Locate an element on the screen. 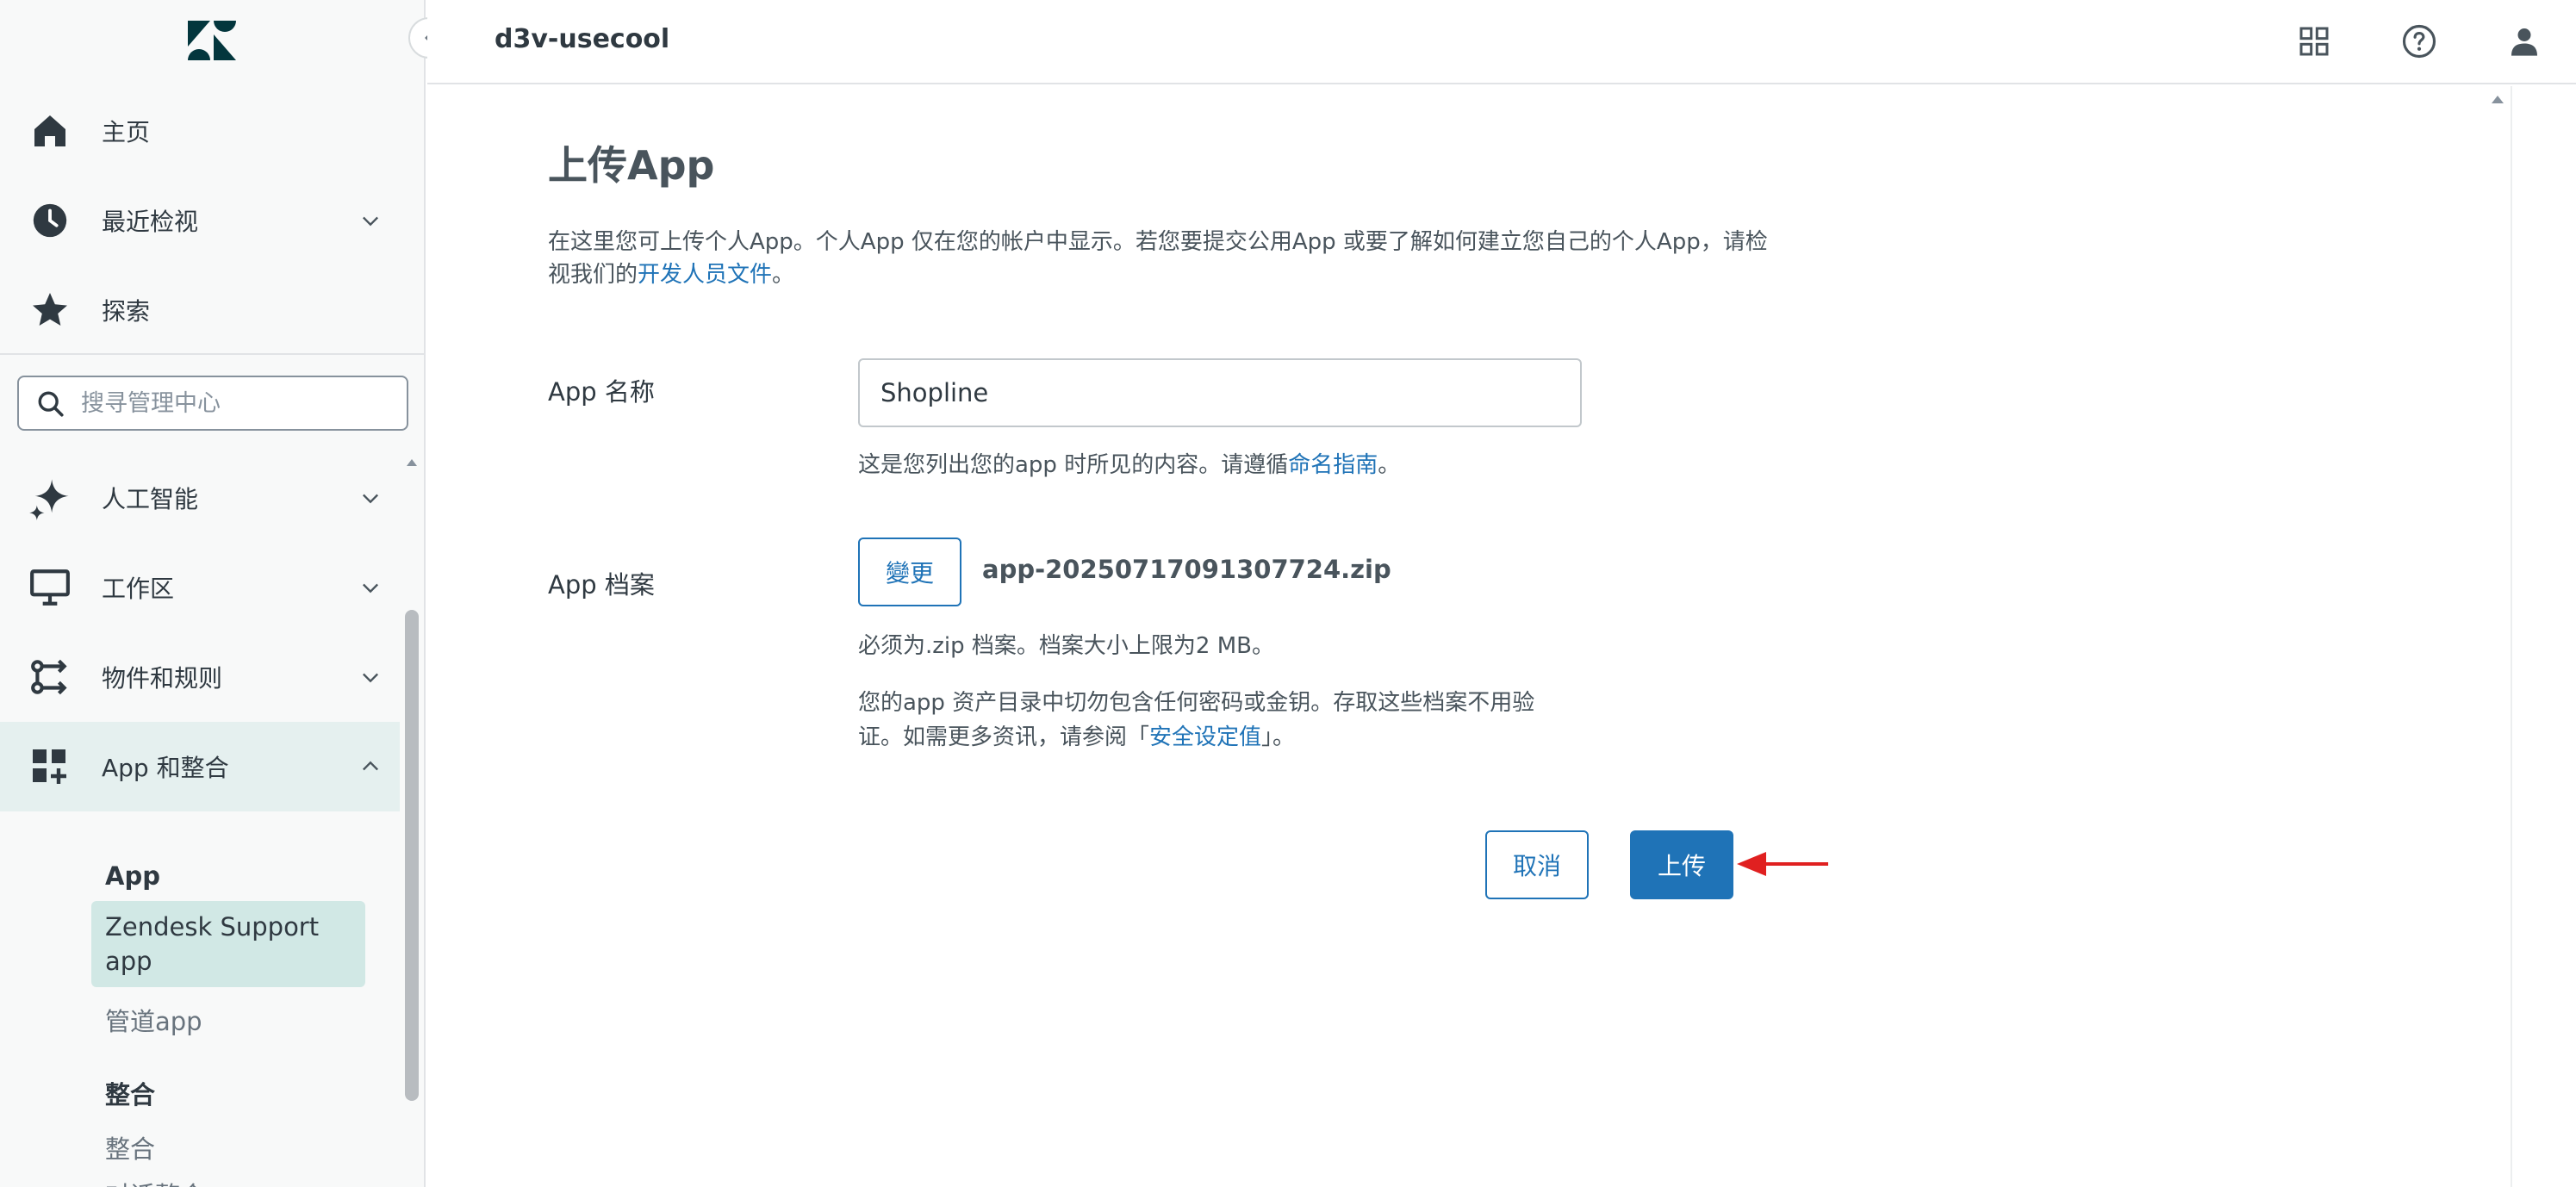  clock-icon is located at coordinates (50, 220).